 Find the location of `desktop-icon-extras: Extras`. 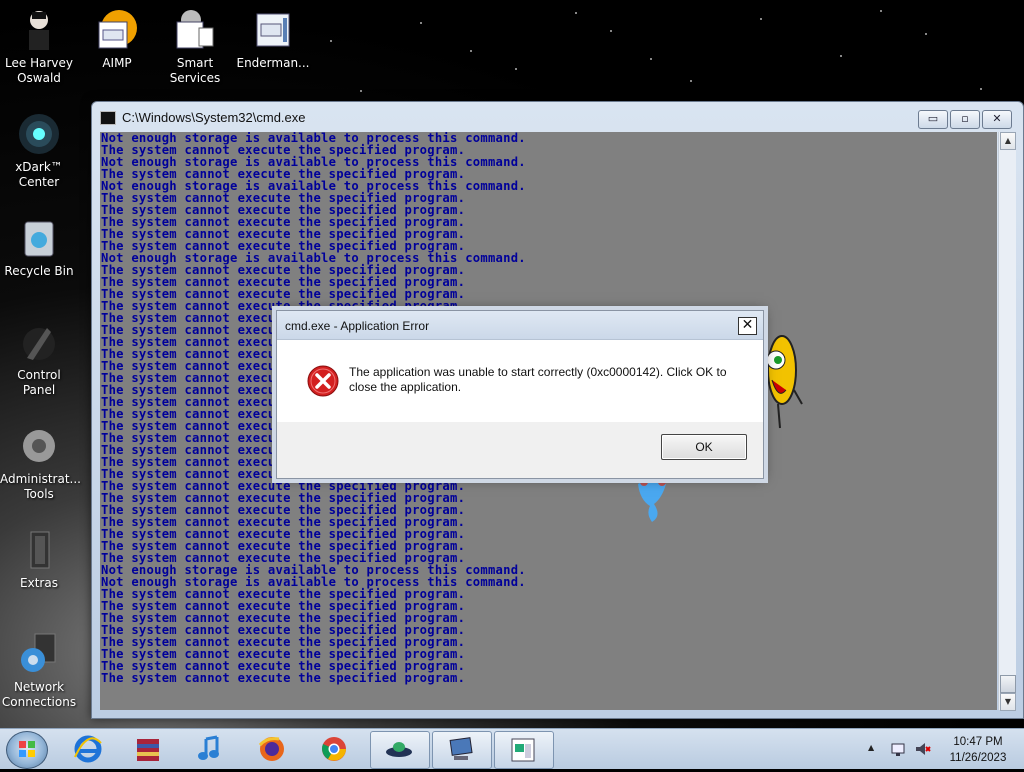

desktop-icon-extras: Extras is located at coordinates (39, 559).